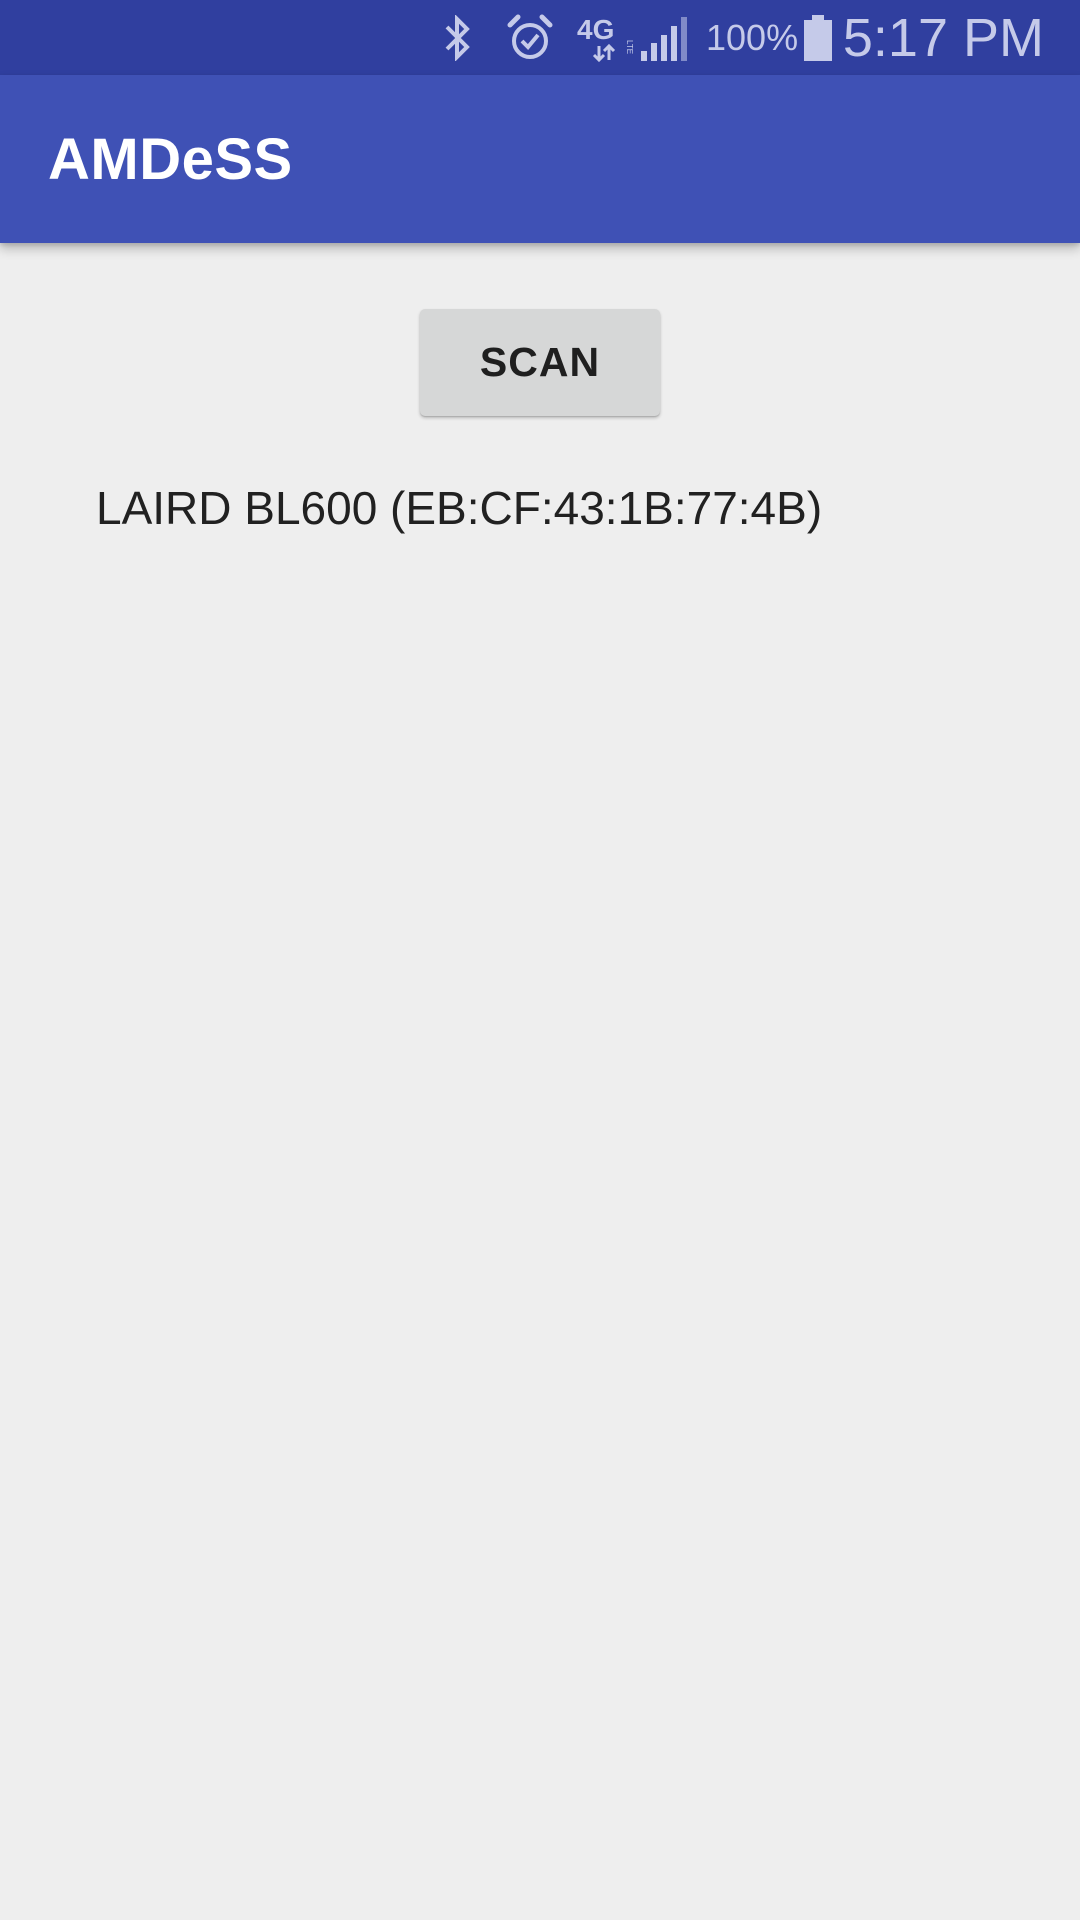  What do you see at coordinates (629, 47) in the screenshot?
I see `svg-text: LTE` at bounding box center [629, 47].